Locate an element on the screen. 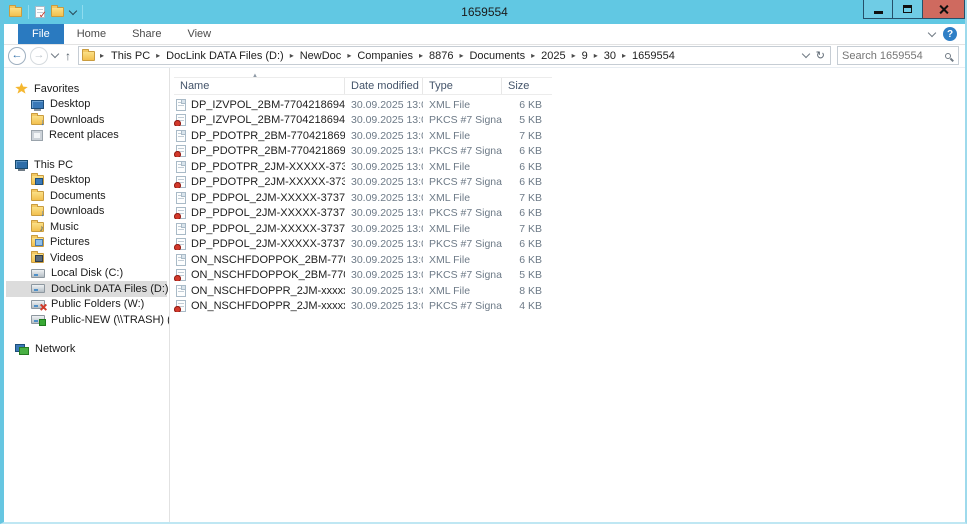 The width and height of the screenshot is (967, 524). breadcrumb-item: 1659554 is located at coordinates (653, 56).